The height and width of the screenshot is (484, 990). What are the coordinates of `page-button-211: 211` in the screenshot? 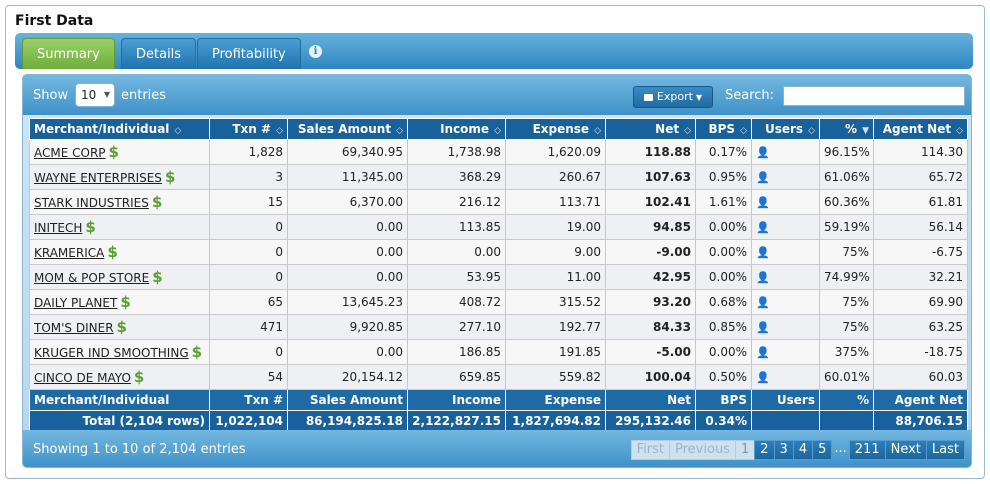 It's located at (867, 450).